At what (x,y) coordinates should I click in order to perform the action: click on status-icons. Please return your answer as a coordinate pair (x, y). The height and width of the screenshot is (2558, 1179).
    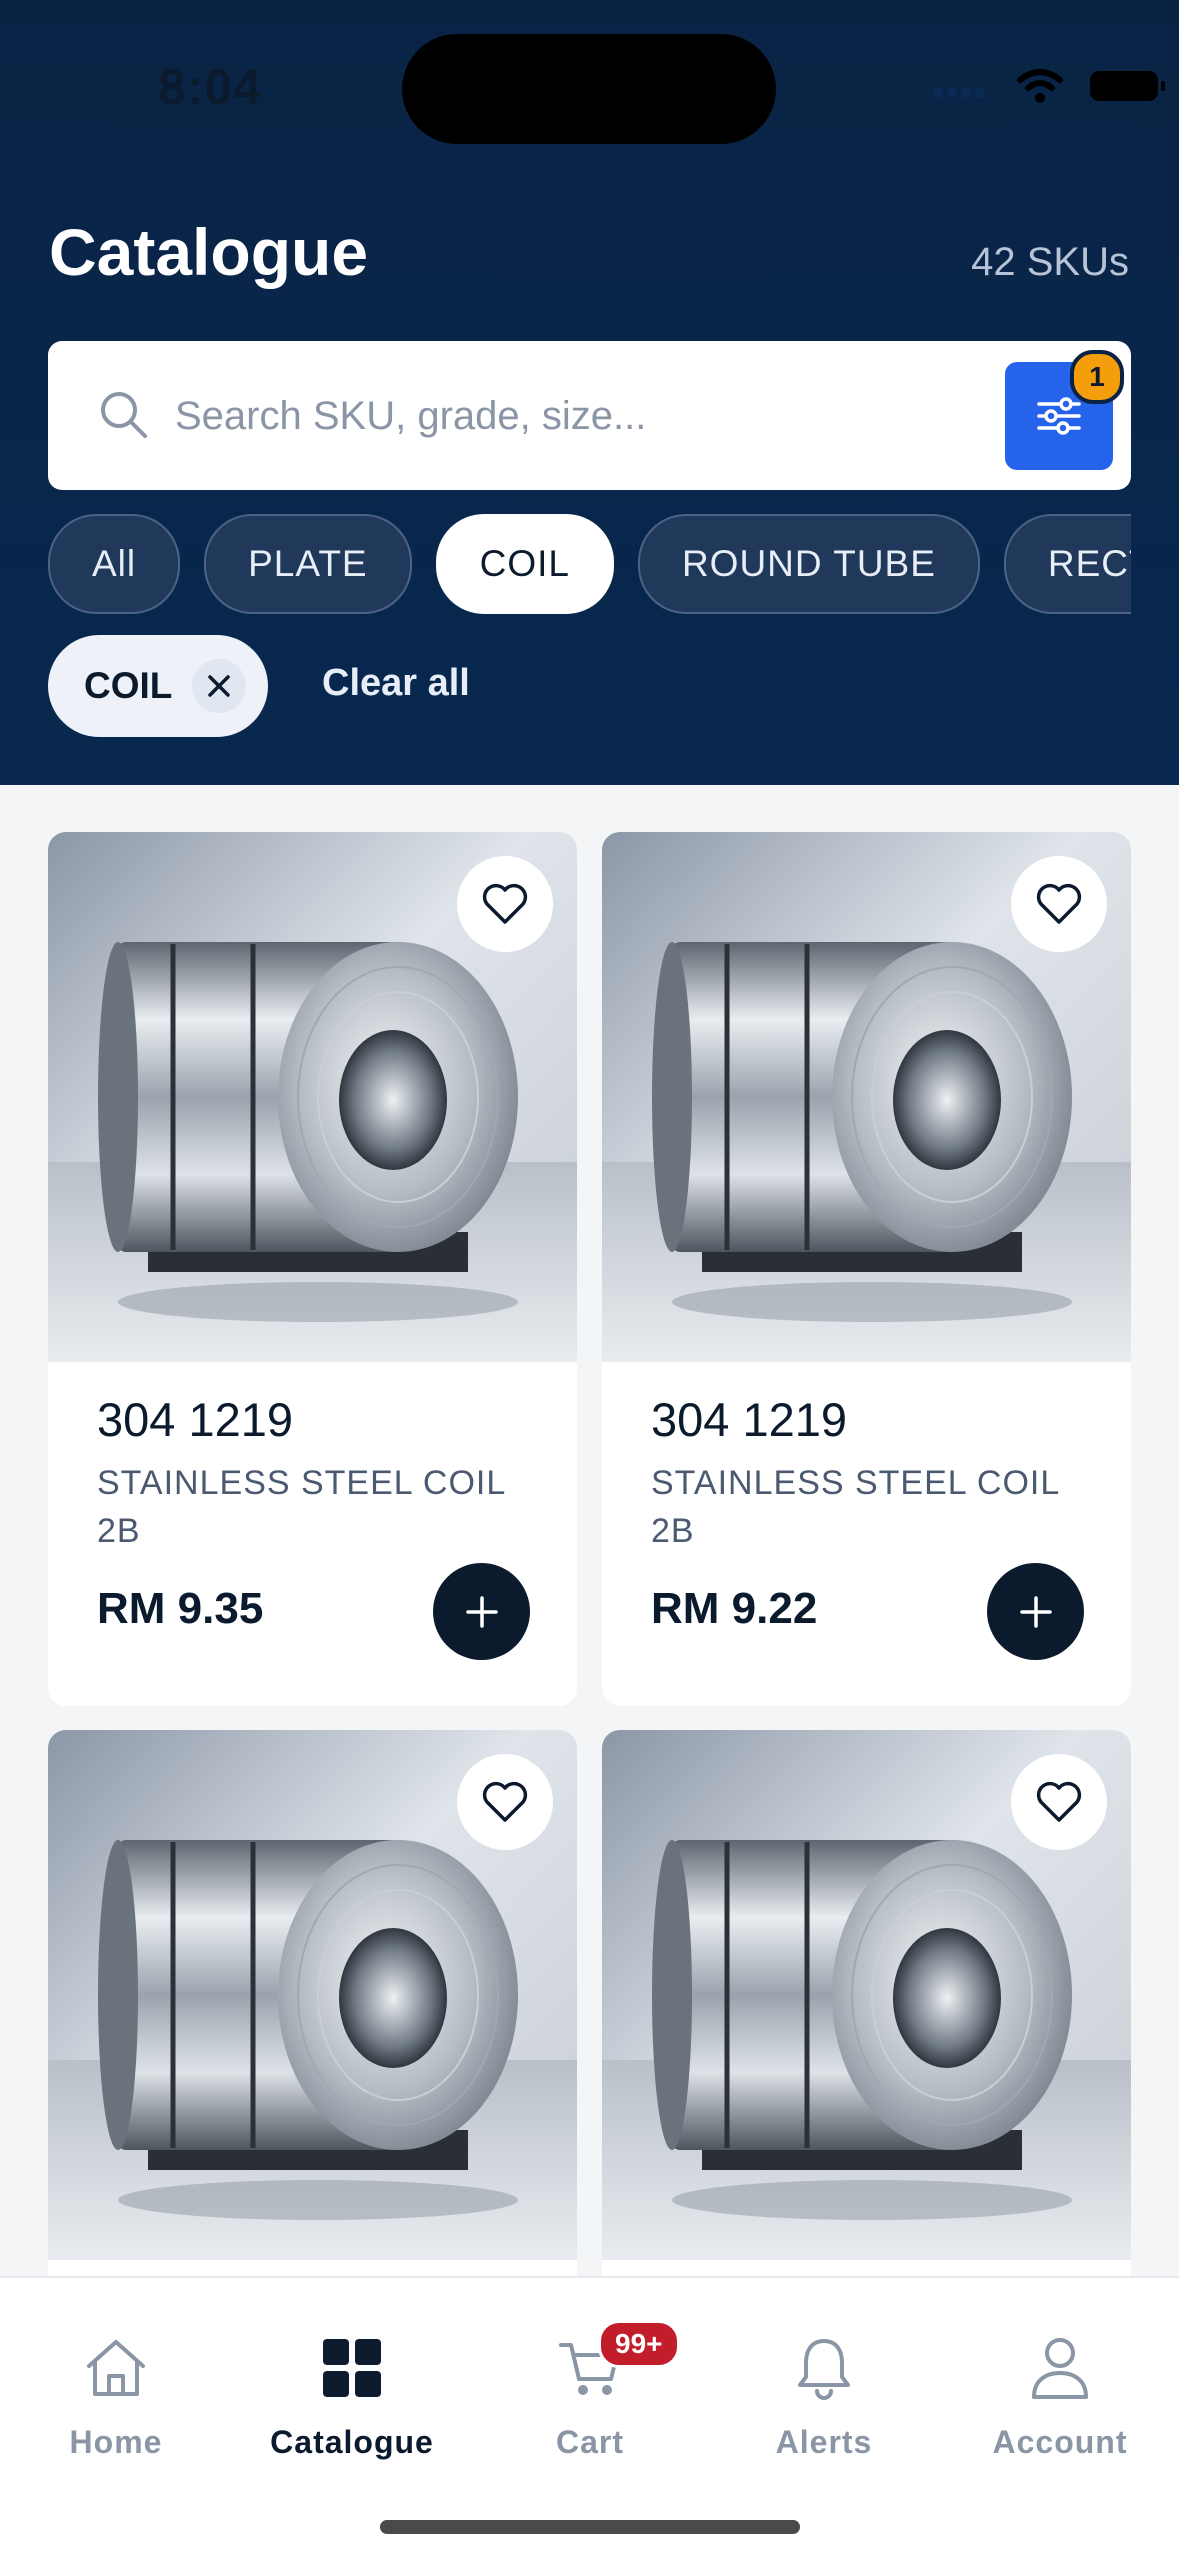
    Looking at the image, I should click on (1047, 86).